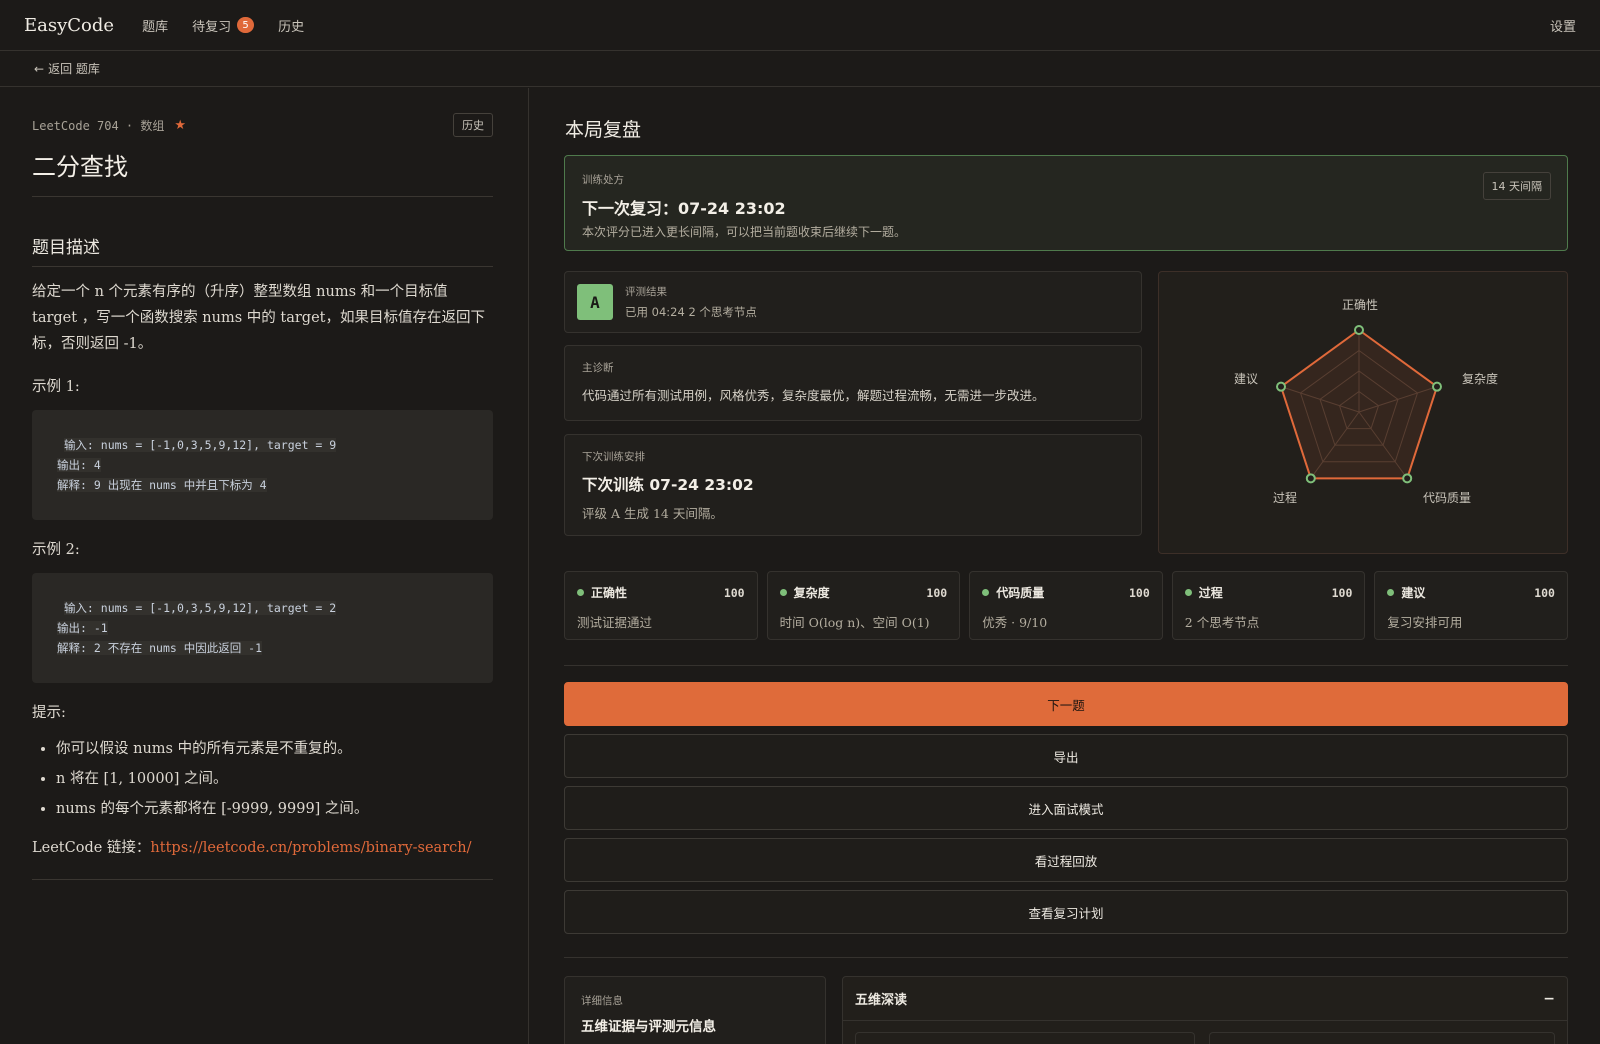  Describe the element at coordinates (1020, 593) in the screenshot. I see `dimension-name: 代码质量` at that location.